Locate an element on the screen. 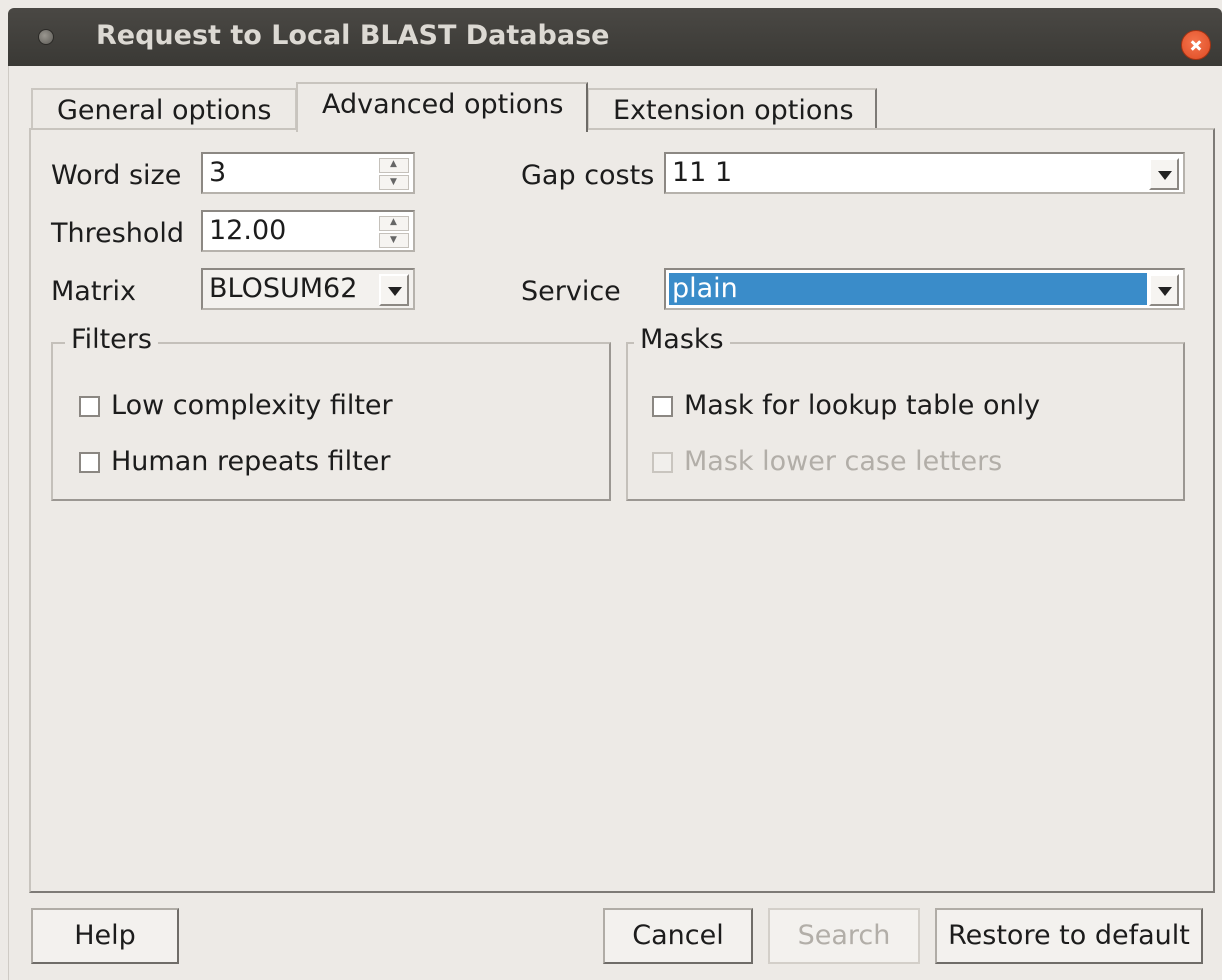  selection-highlight is located at coordinates (908, 289).